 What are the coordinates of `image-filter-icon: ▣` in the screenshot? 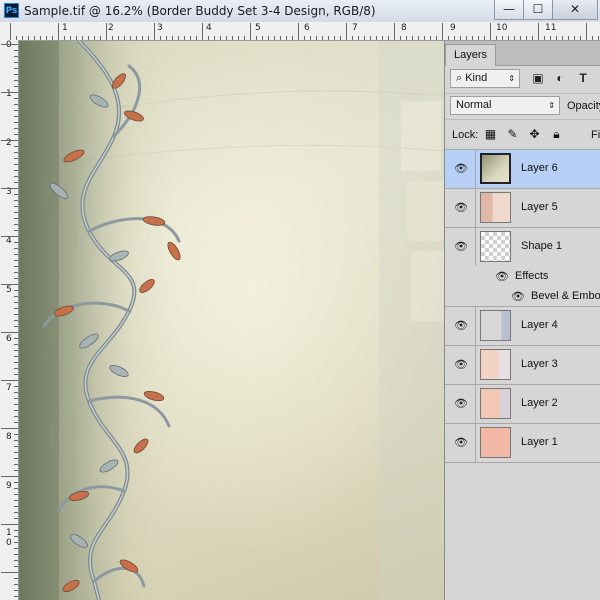 It's located at (538, 78).